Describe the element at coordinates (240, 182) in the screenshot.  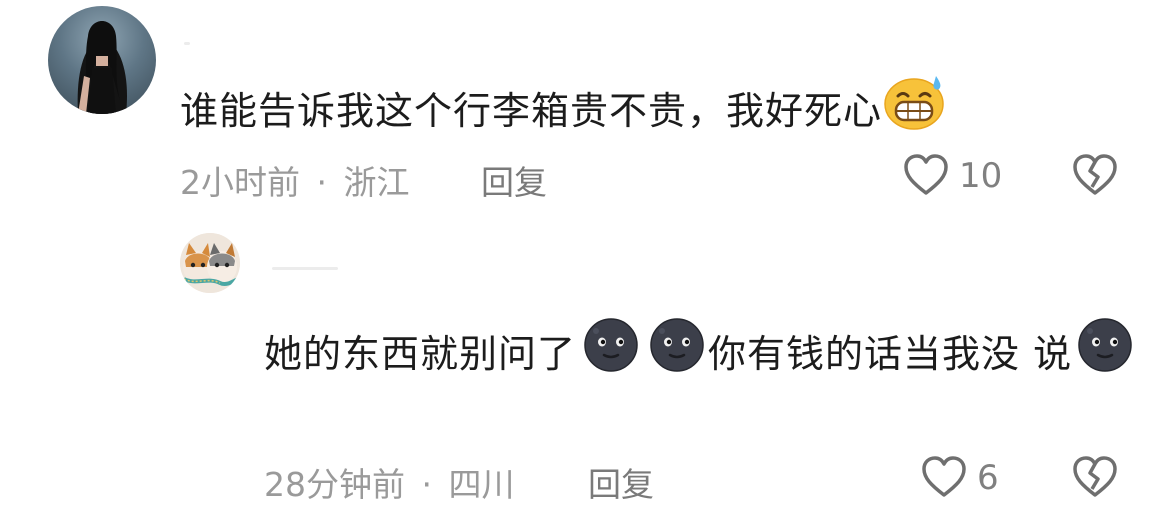
I see `comment-time: 2小时前` at that location.